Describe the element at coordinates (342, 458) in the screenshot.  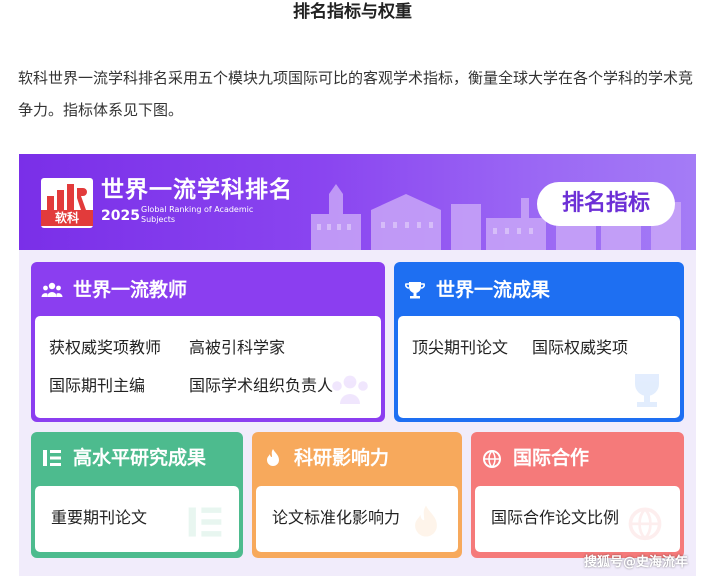
I see `card-title-text: 科研影响力` at that location.